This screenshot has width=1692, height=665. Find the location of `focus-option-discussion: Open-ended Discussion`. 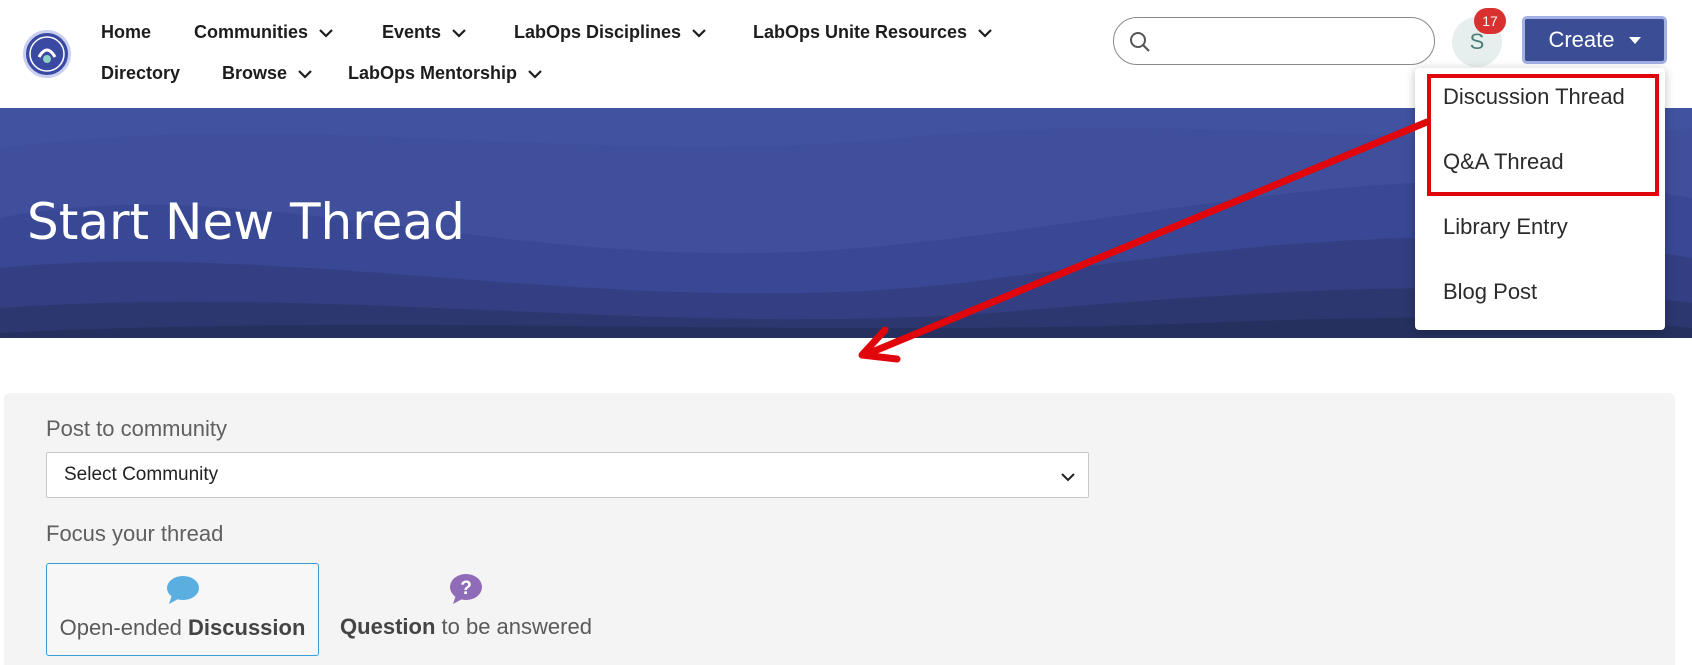

focus-option-discussion: Open-ended Discussion is located at coordinates (182, 609).